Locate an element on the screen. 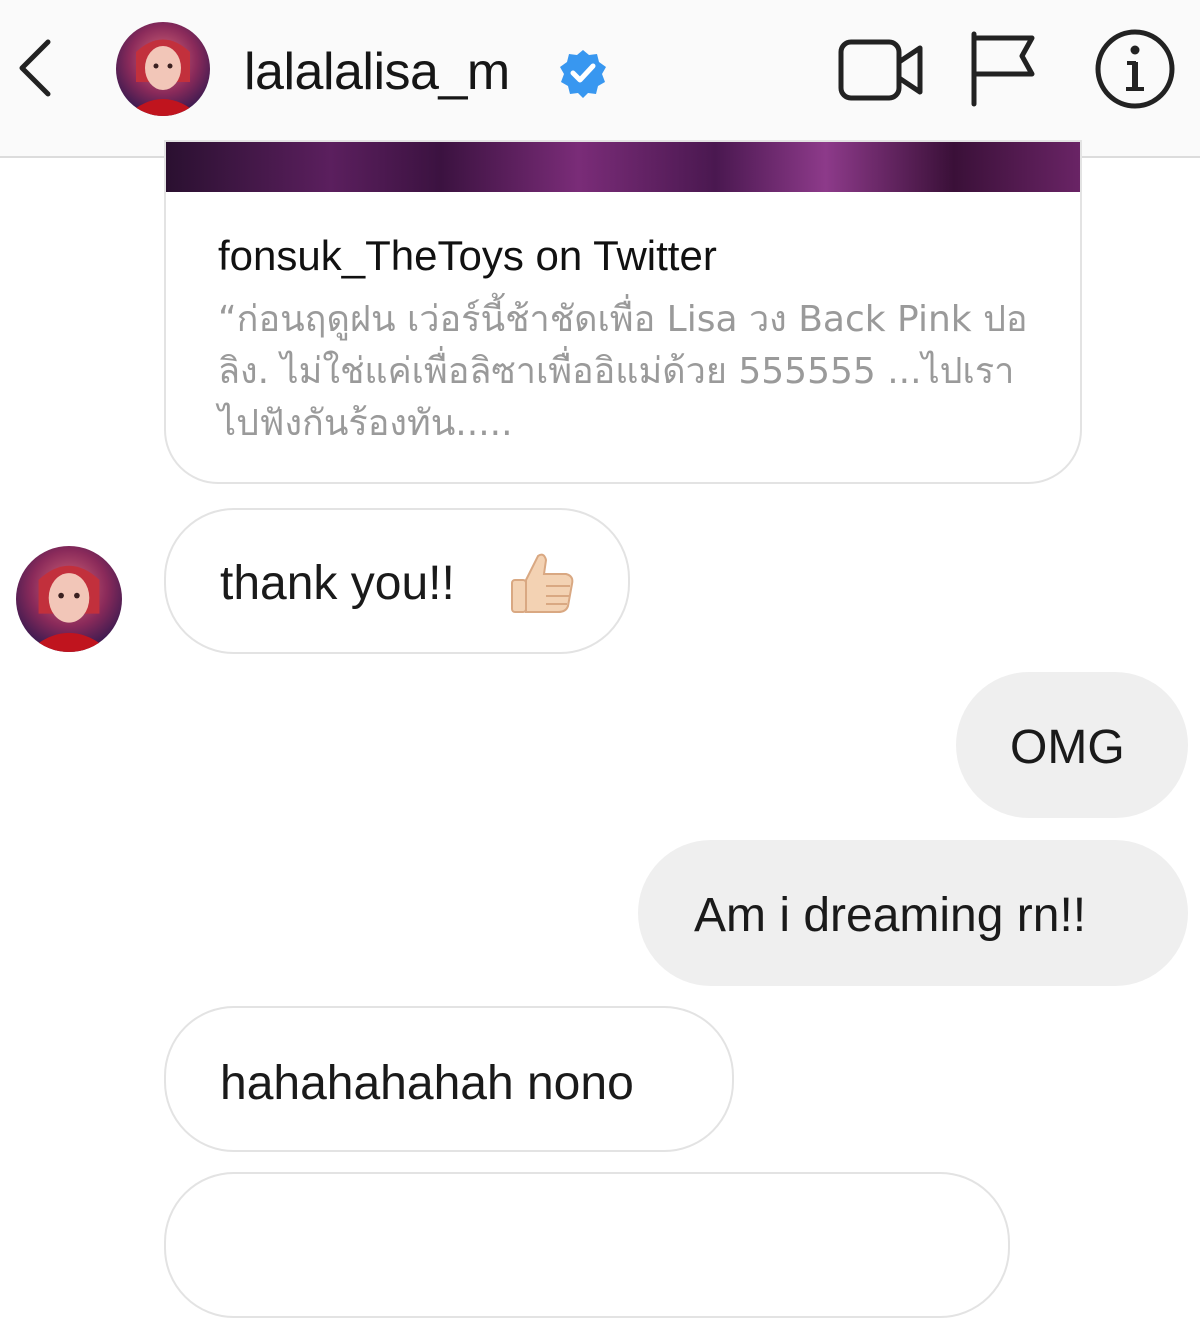 Image resolution: width=1200 pixels, height=1318 pixels. chat-header: lalalalisa_m is located at coordinates (600, 79).